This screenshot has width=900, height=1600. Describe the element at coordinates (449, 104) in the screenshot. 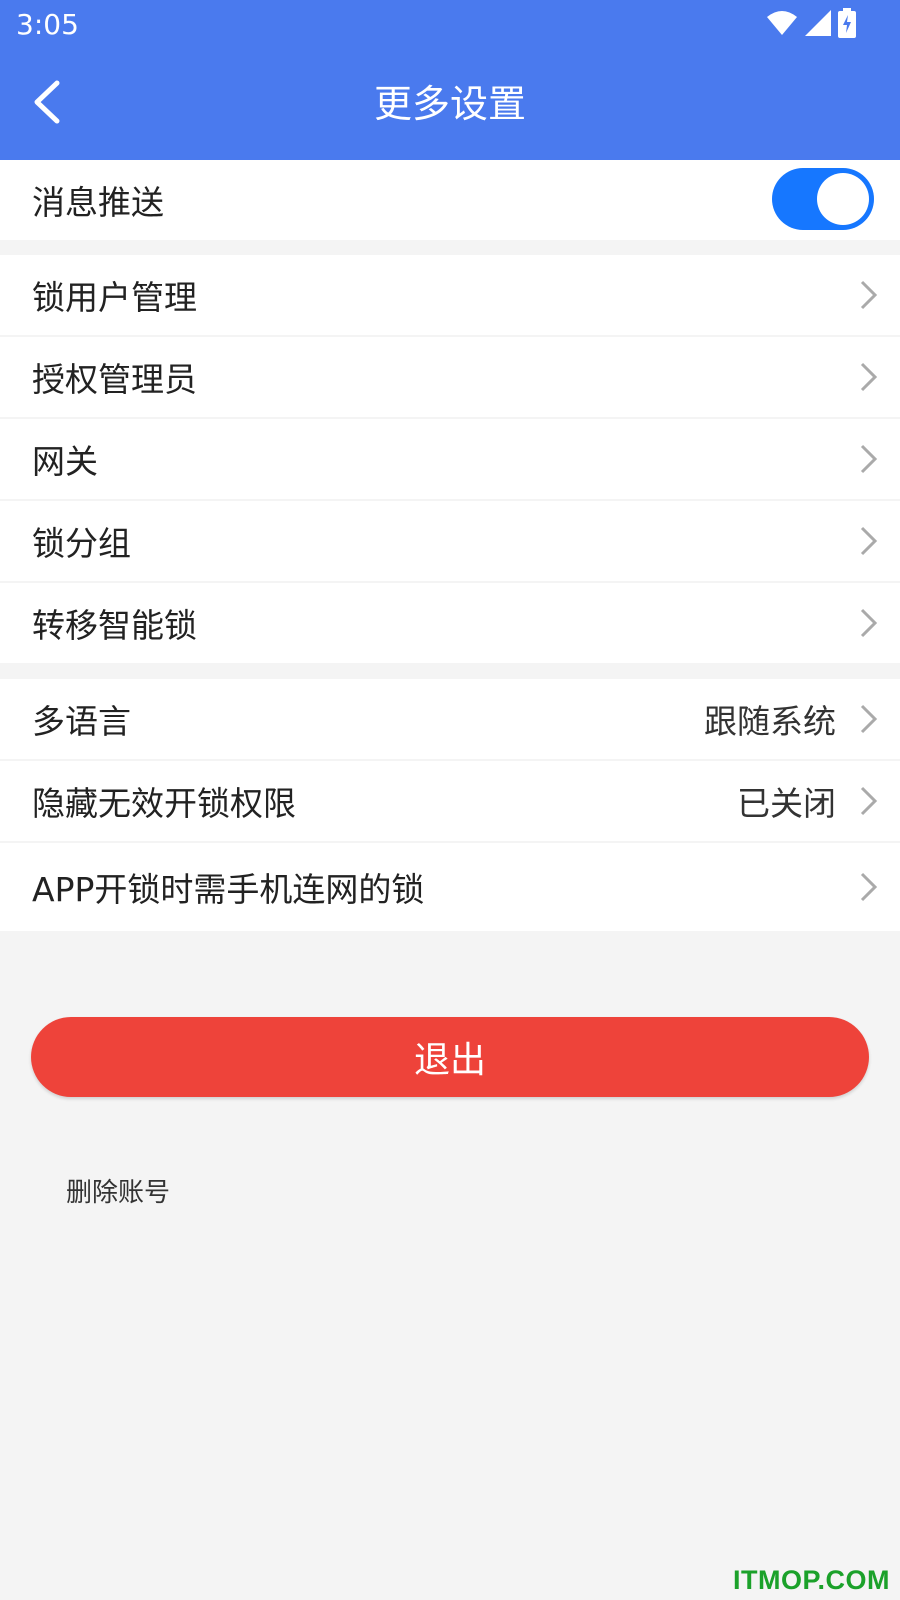

I see `page-title: 更多设置` at that location.